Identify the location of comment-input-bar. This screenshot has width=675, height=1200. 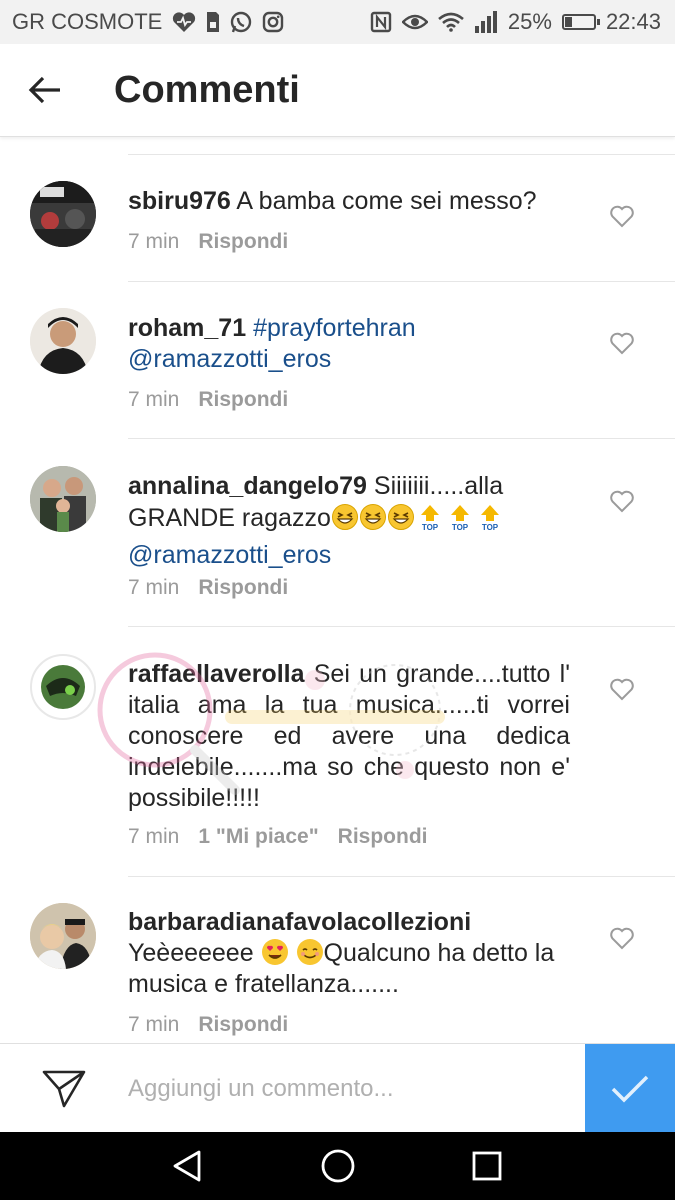
(337, 1088).